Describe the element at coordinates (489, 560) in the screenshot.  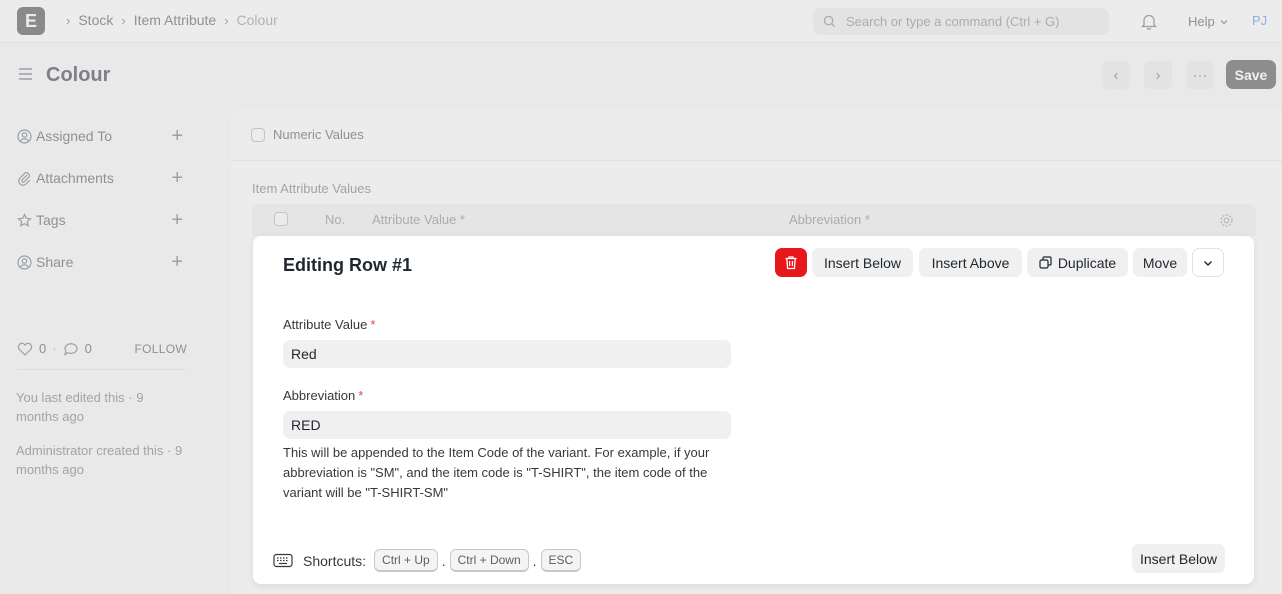
I see `shortcut-key: Ctrl + Down` at that location.